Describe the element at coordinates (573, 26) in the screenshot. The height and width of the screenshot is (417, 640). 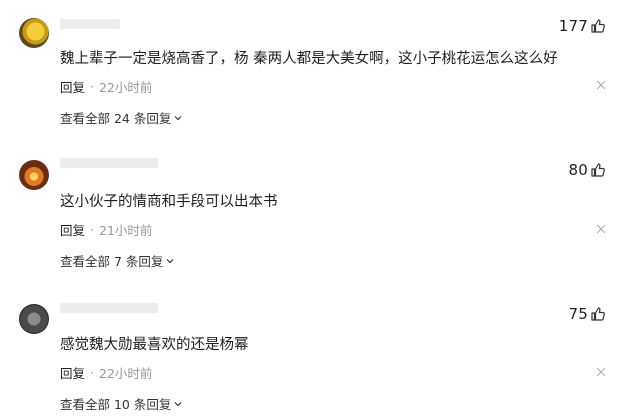
I see `like-count: 177` at that location.